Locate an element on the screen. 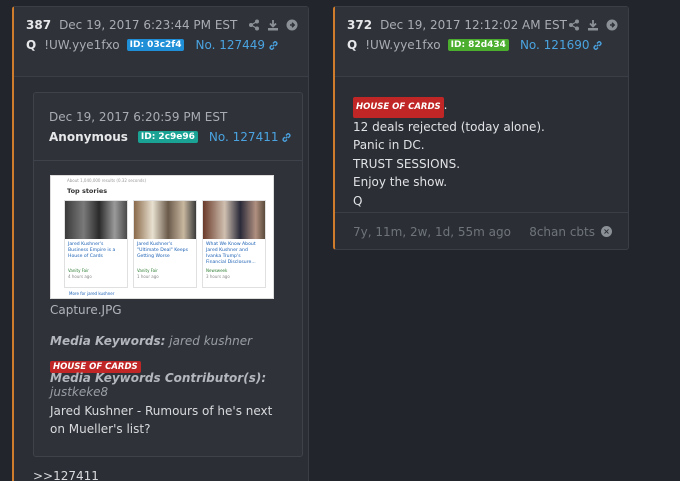 This screenshot has height=481, width=680. post-number: 387 is located at coordinates (39, 24).